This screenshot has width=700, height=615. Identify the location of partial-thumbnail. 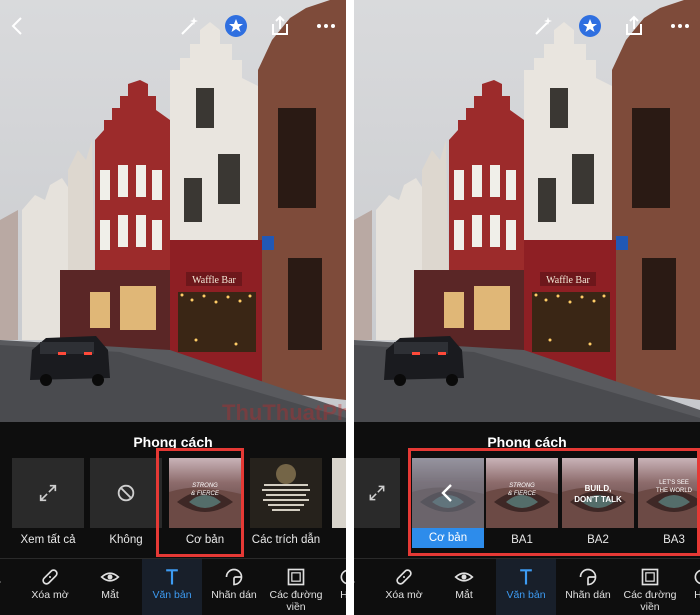
(339, 493).